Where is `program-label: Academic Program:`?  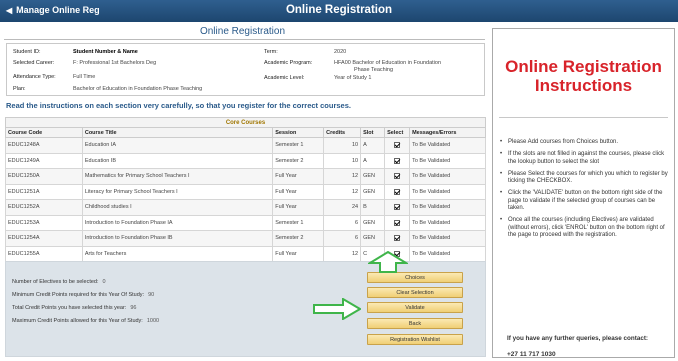
program-label: Academic Program: is located at coordinates (288, 63).